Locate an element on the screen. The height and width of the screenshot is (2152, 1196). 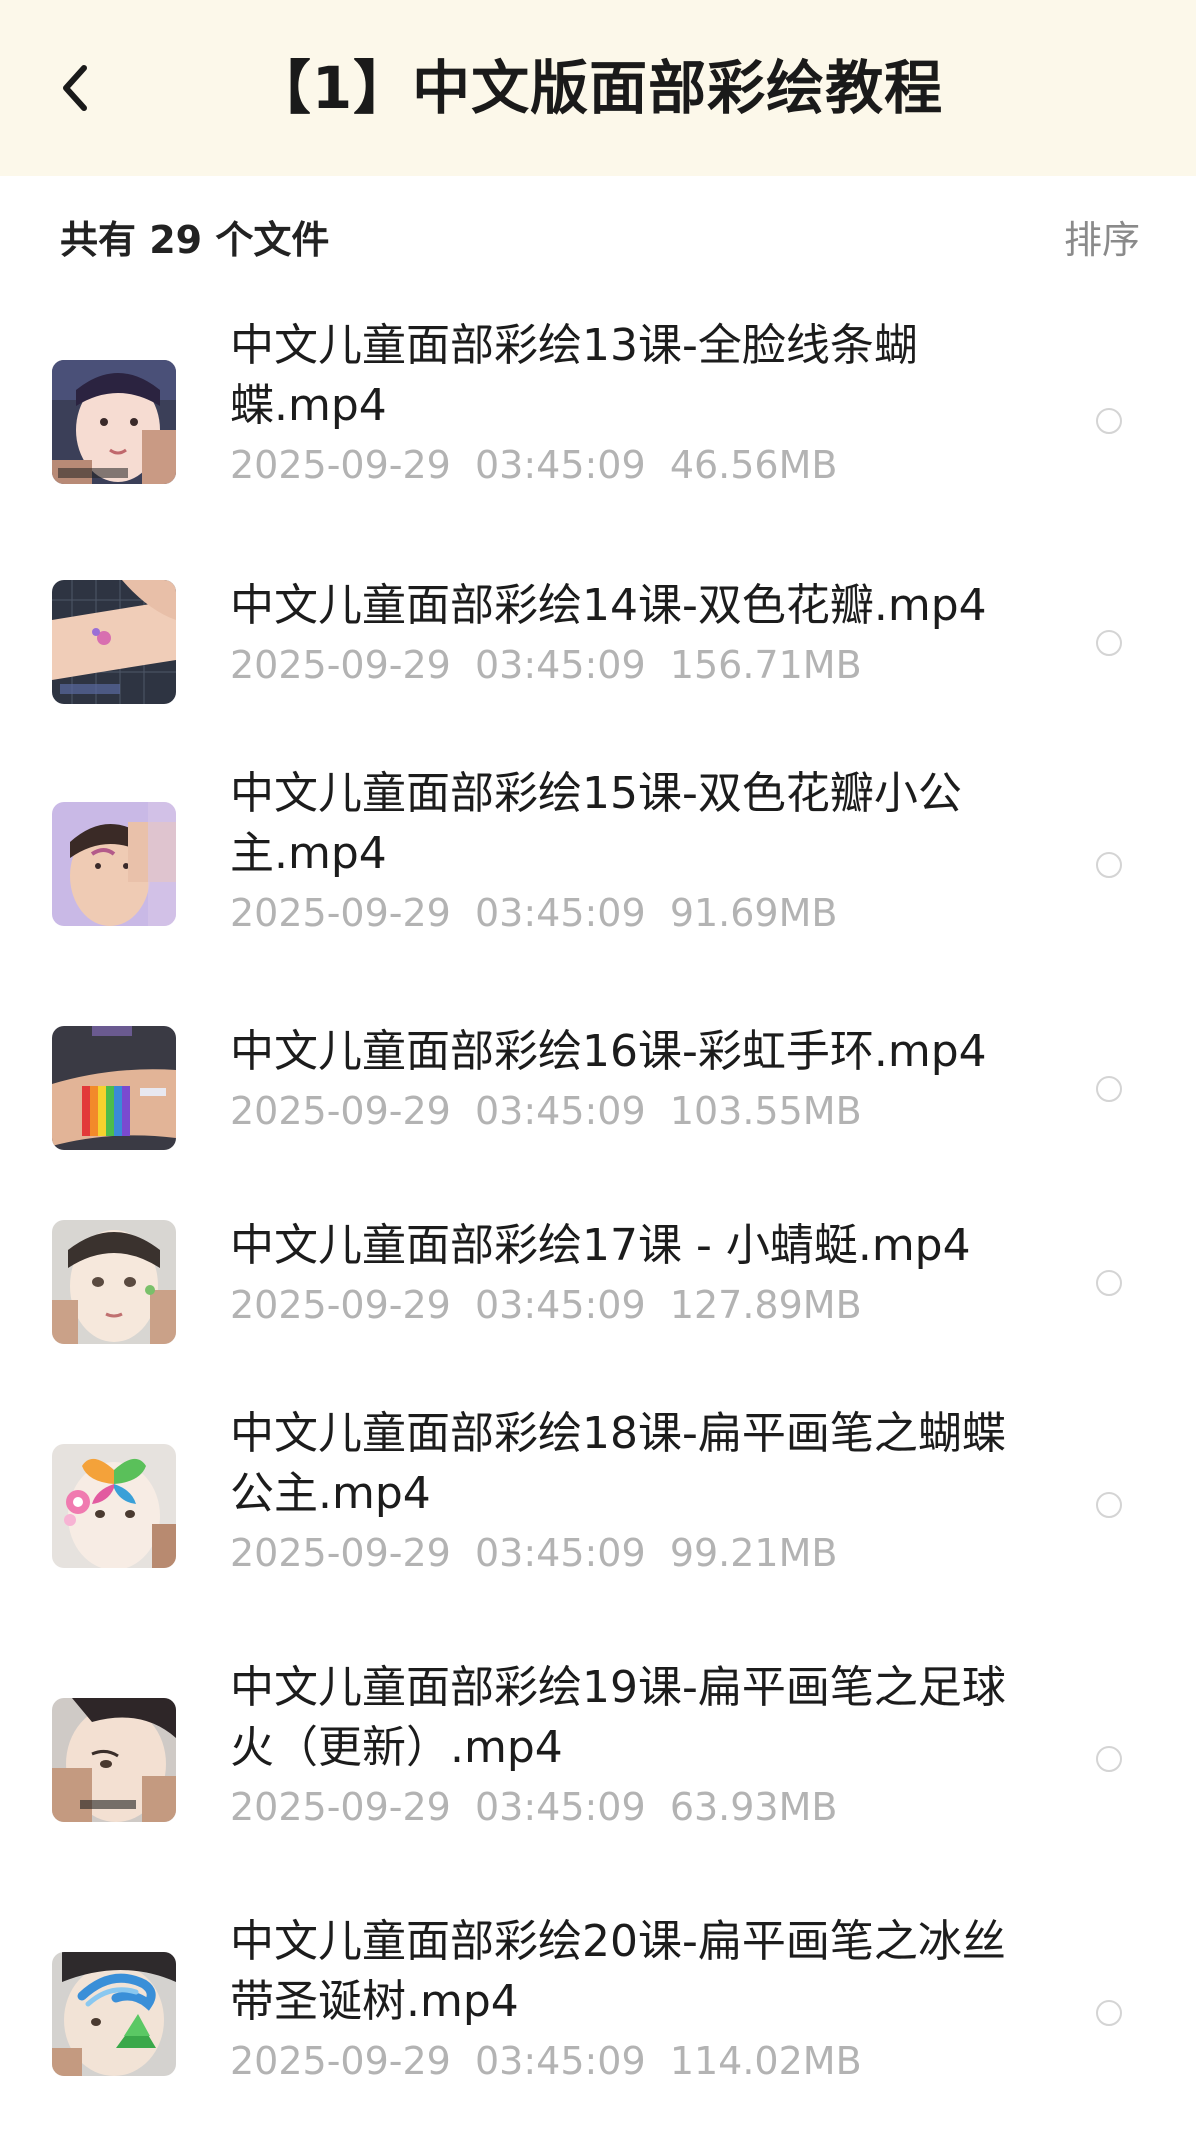
file-meta: 2025-09-29 03:45:09 156.71MB is located at coordinates (546, 665).